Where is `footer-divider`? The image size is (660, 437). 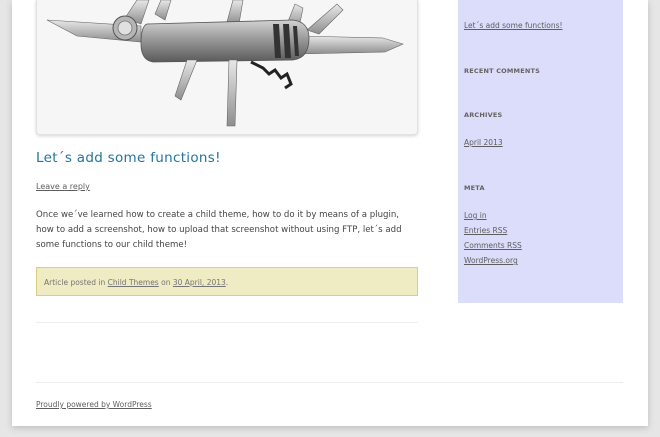 footer-divider is located at coordinates (329, 382).